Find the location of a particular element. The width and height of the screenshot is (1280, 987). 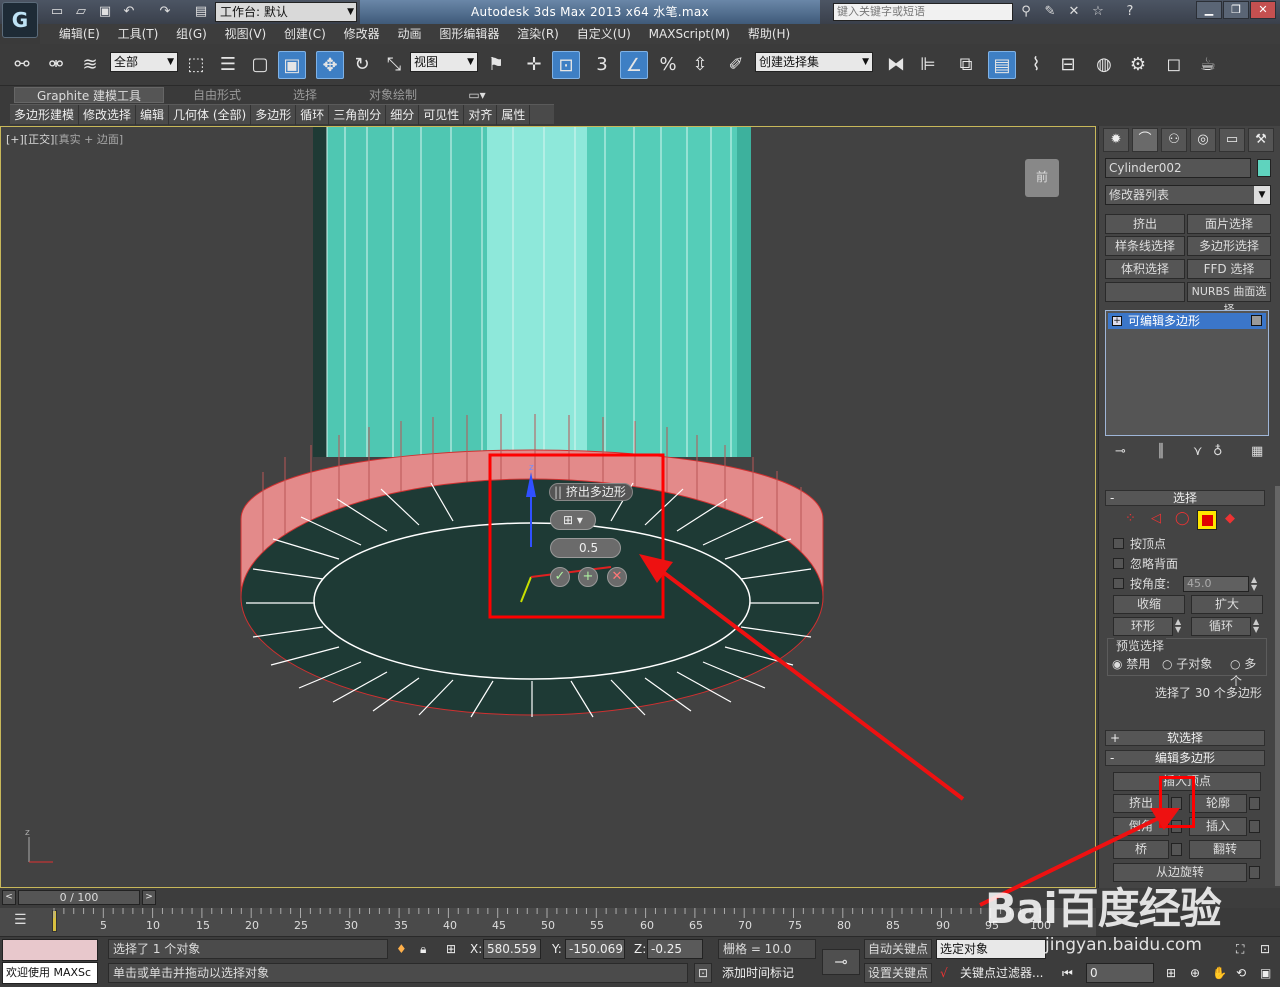

watermark-logo: Bai百度经验 is located at coordinates (1103, 908).